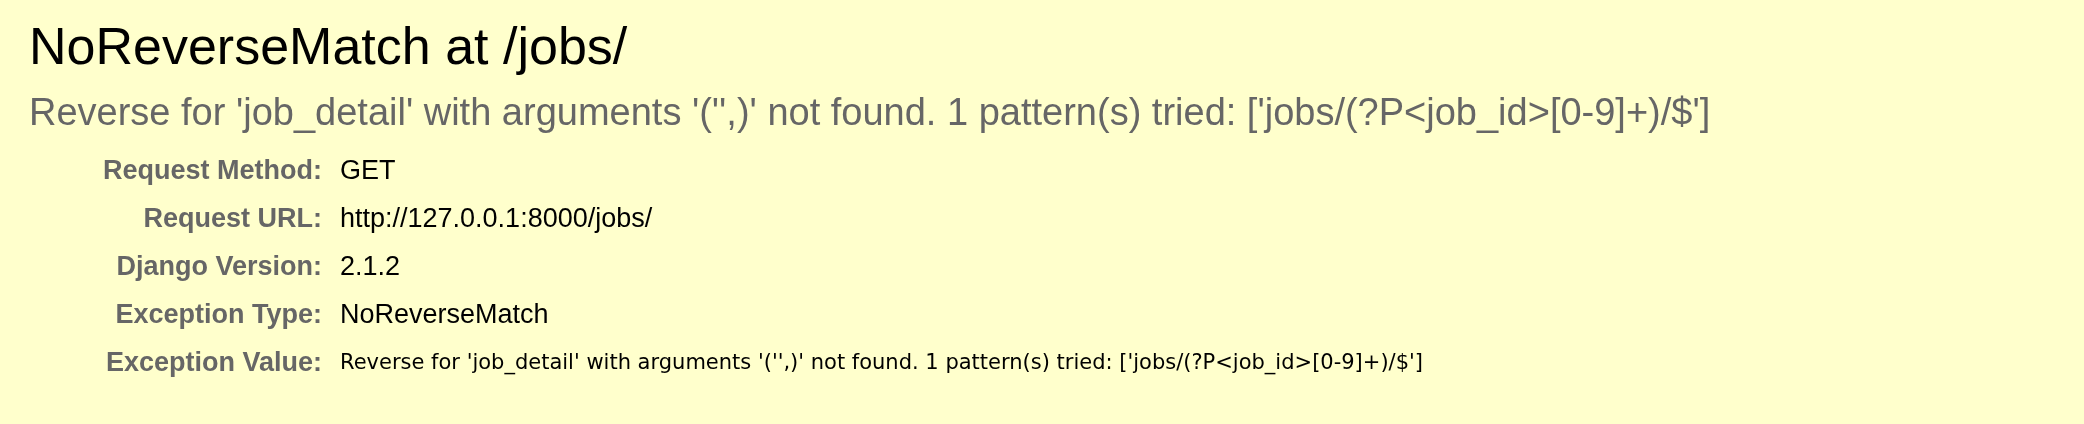 This screenshot has height=424, width=2084. I want to click on field-label: Request URL:, so click(232, 218).